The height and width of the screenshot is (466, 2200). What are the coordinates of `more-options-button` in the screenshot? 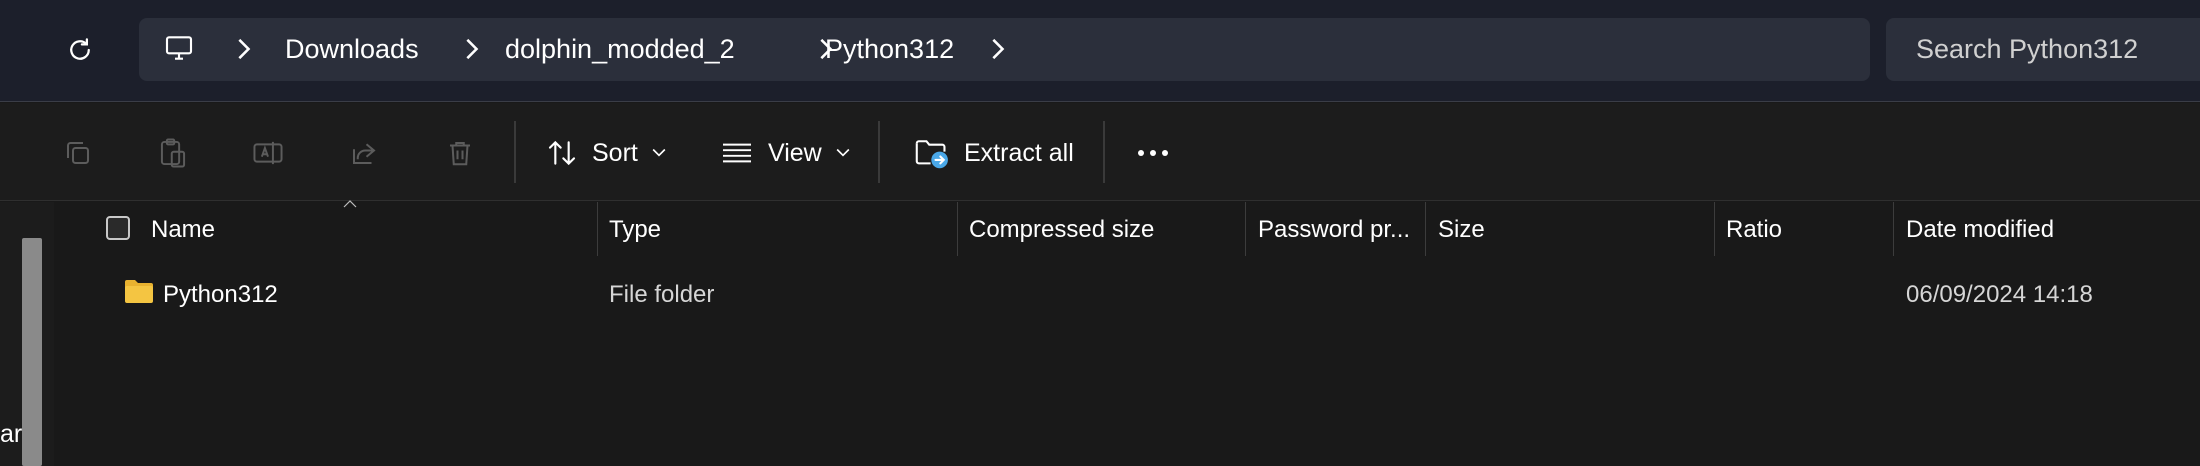 It's located at (1153, 153).